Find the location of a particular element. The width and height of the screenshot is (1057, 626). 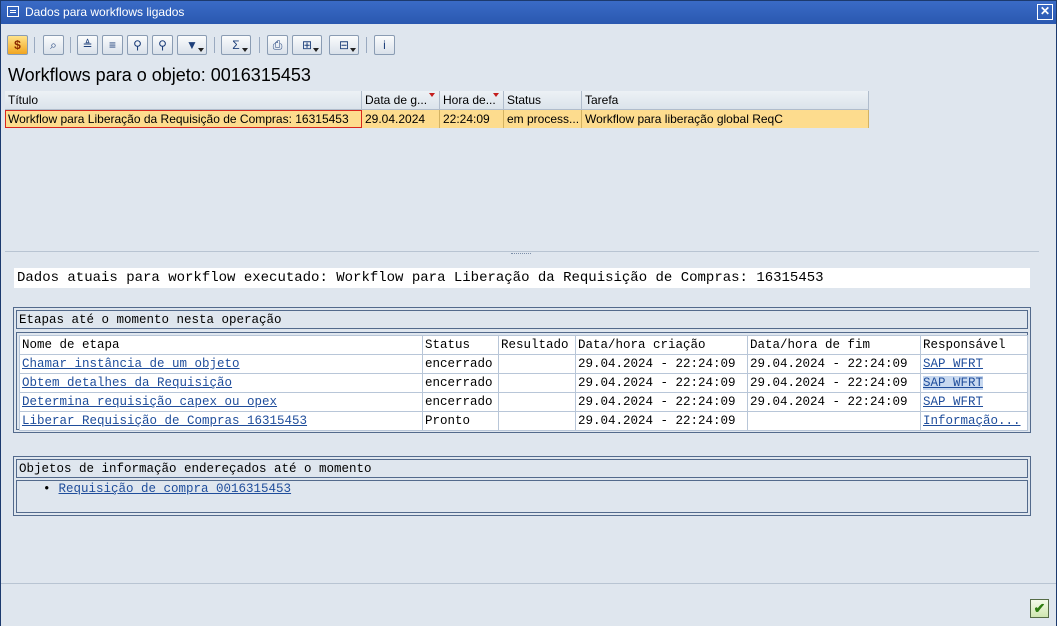

sort-ascending-icon: ≜ is located at coordinates (87, 45).